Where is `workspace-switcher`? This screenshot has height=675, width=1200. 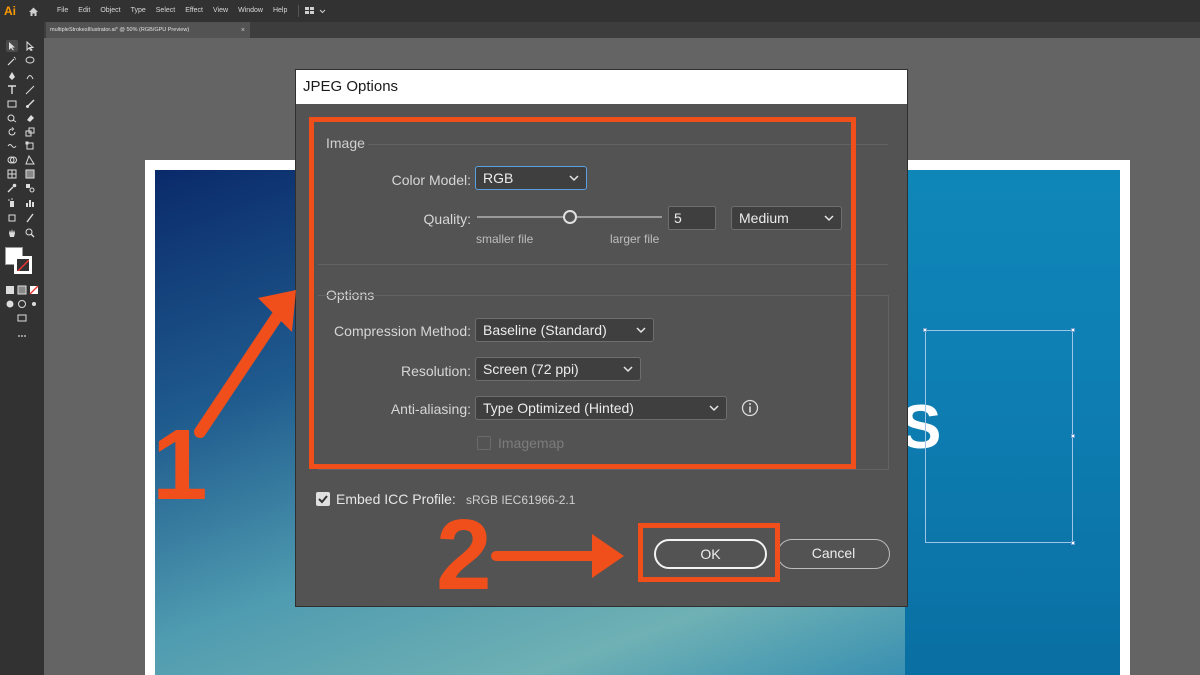 workspace-switcher is located at coordinates (312, 11).